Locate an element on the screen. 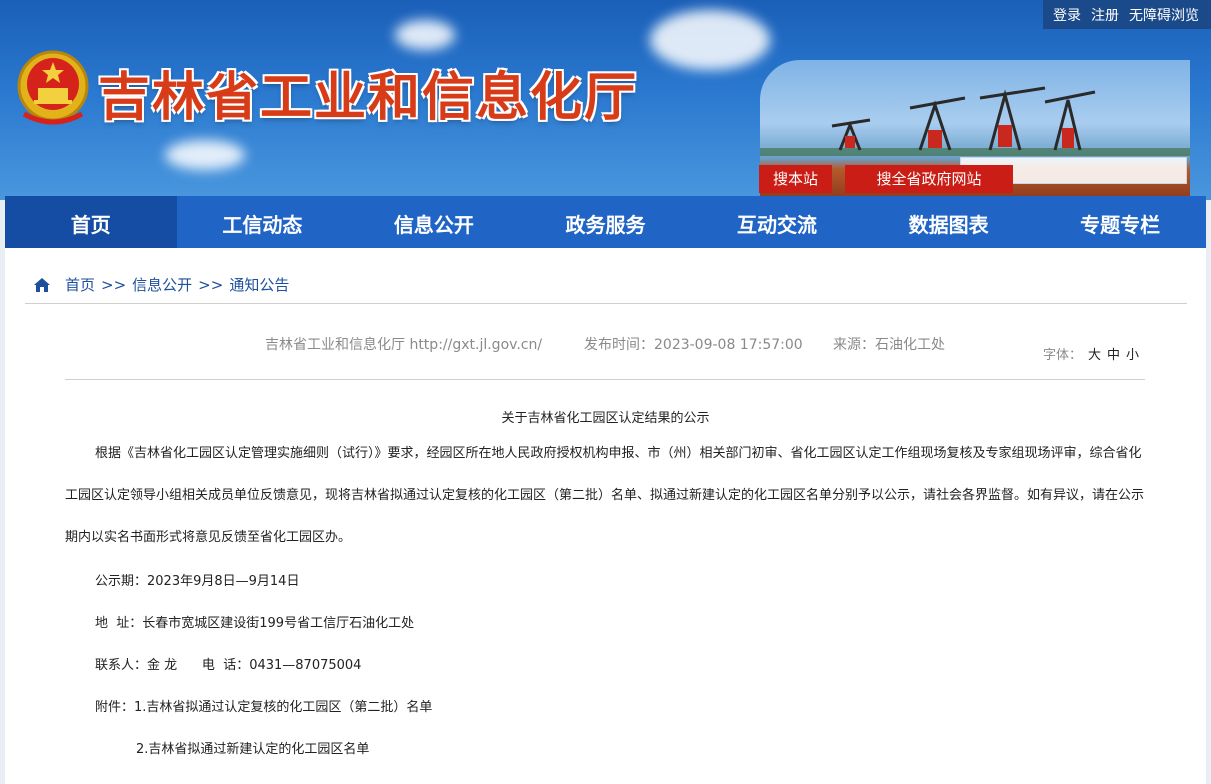 The image size is (1211, 784). nav-info-disclosure: 信息公开 is located at coordinates (434, 222).